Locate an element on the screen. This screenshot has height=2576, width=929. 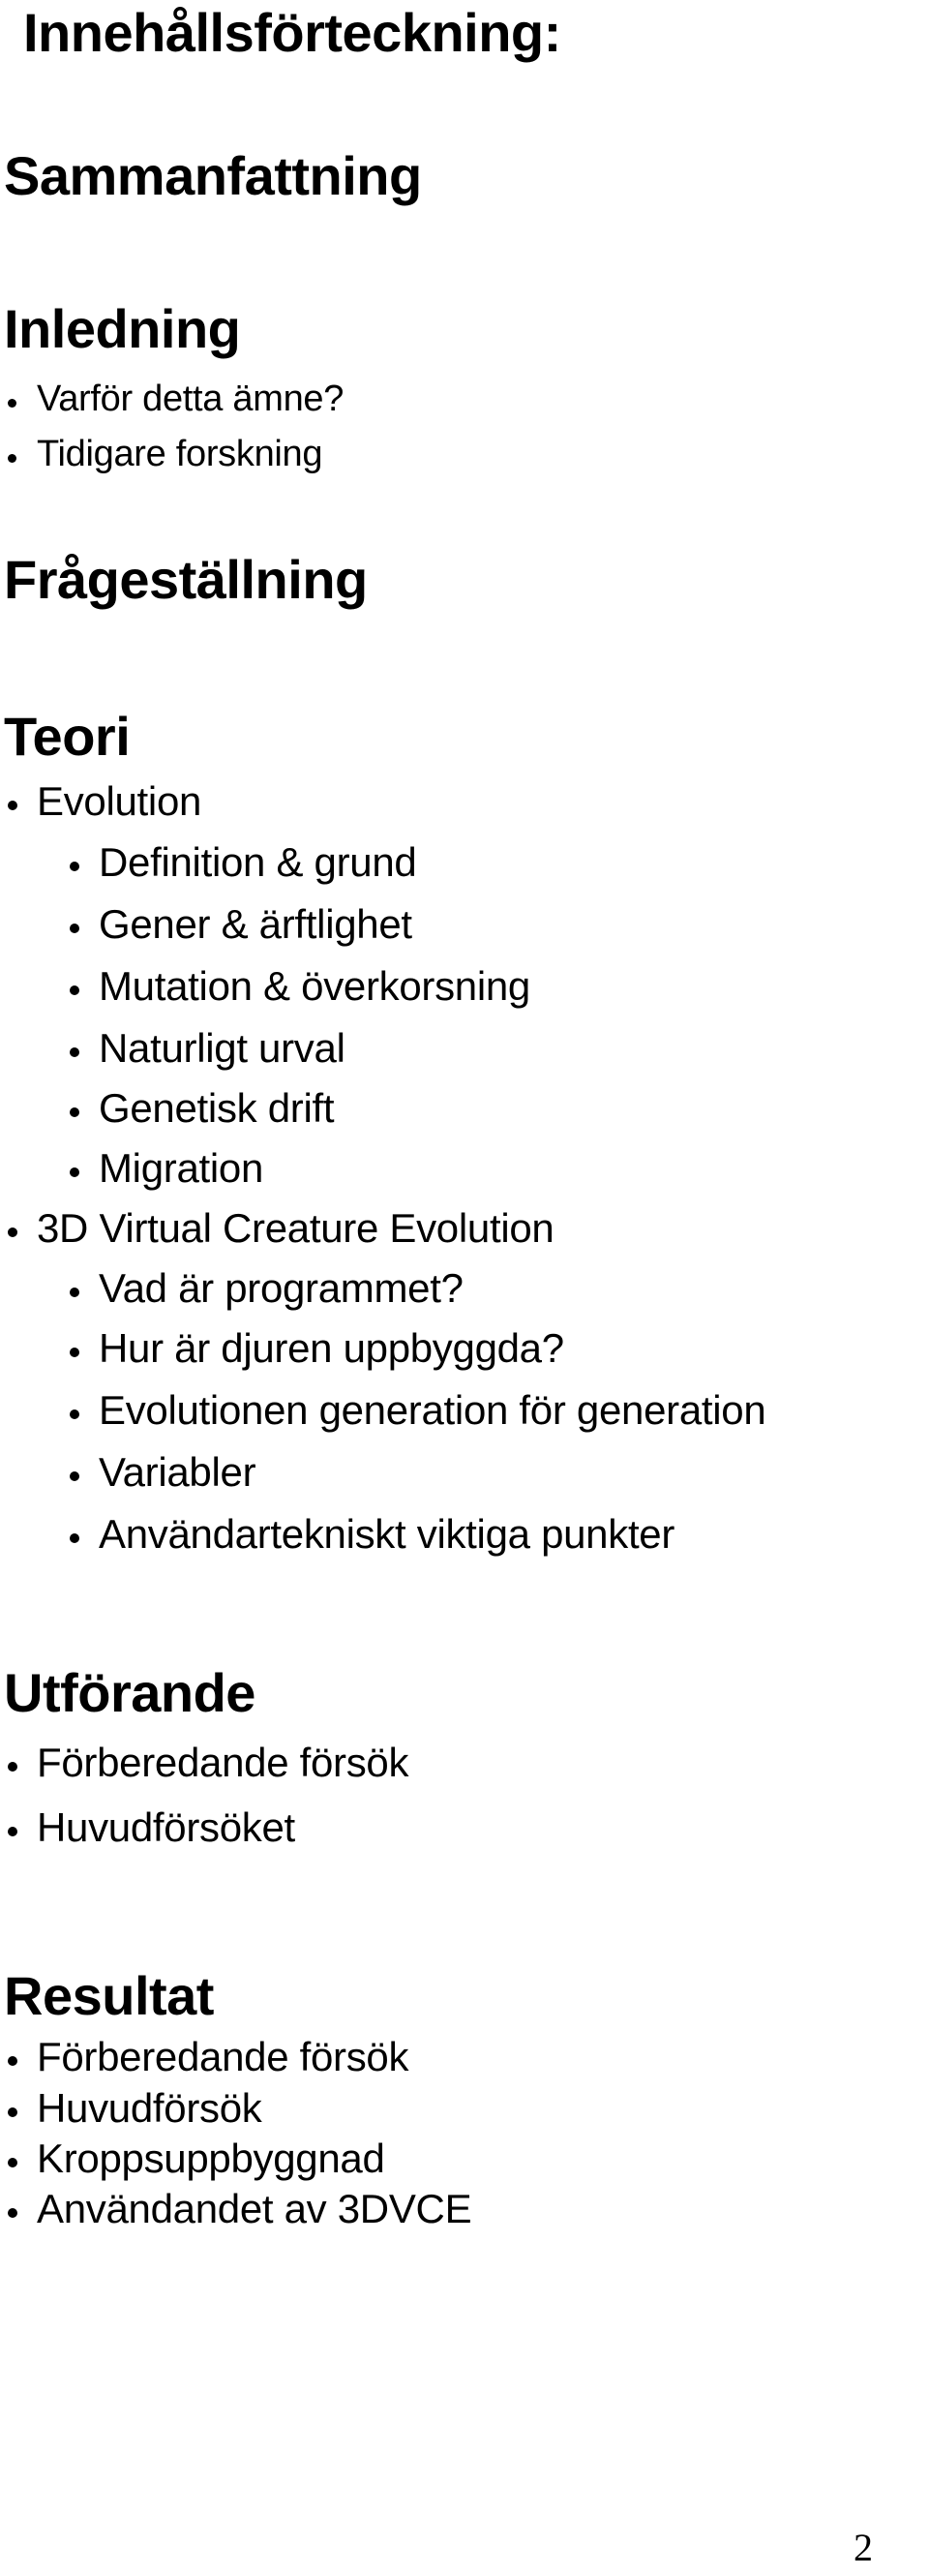
list-item: Huvudförsöket is located at coordinates (151, 1828).